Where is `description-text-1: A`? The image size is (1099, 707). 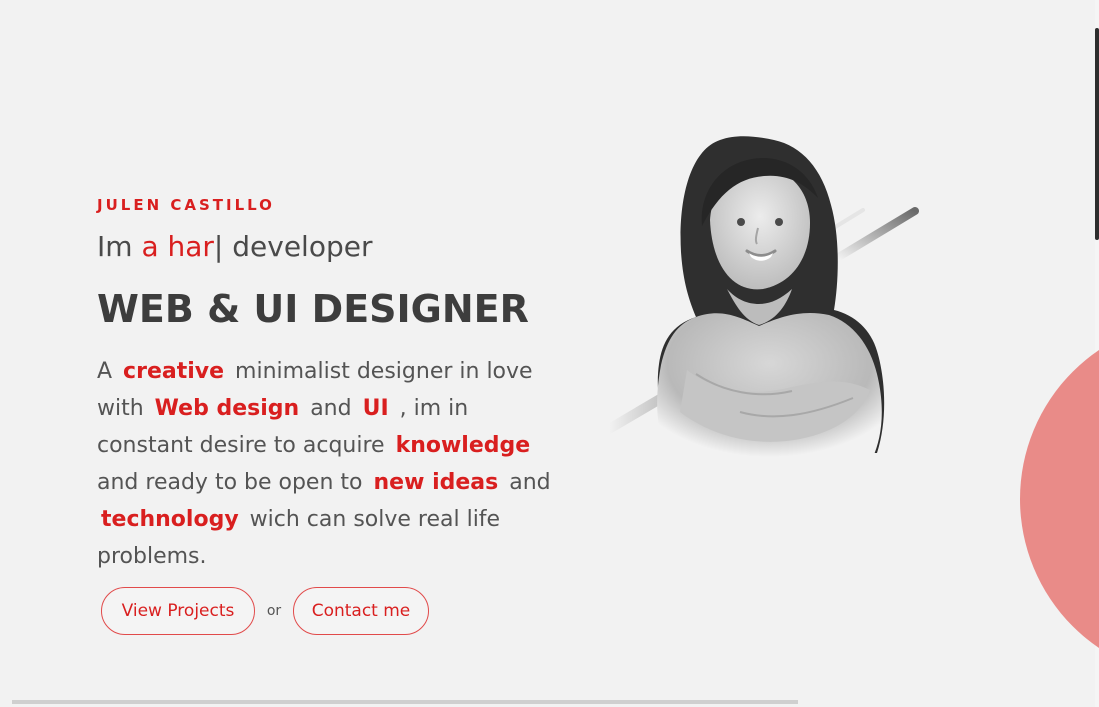 description-text-1: A is located at coordinates (108, 371).